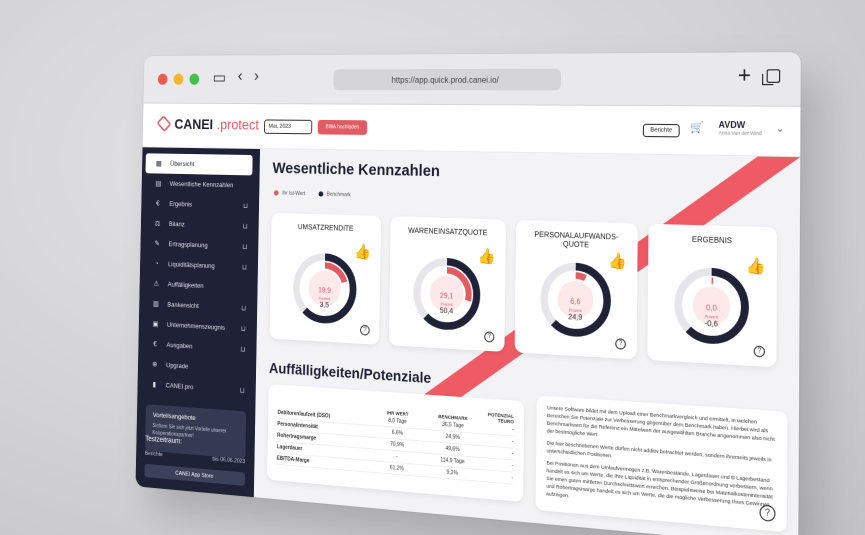  Describe the element at coordinates (312, 194) in the screenshot. I see `legend: Ihr Ist-Wert Benchmark` at that location.